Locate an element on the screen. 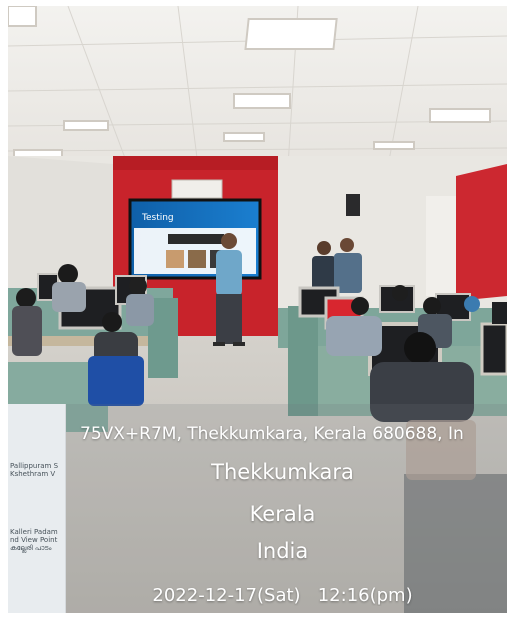  right-red-wall is located at coordinates (481, 232).